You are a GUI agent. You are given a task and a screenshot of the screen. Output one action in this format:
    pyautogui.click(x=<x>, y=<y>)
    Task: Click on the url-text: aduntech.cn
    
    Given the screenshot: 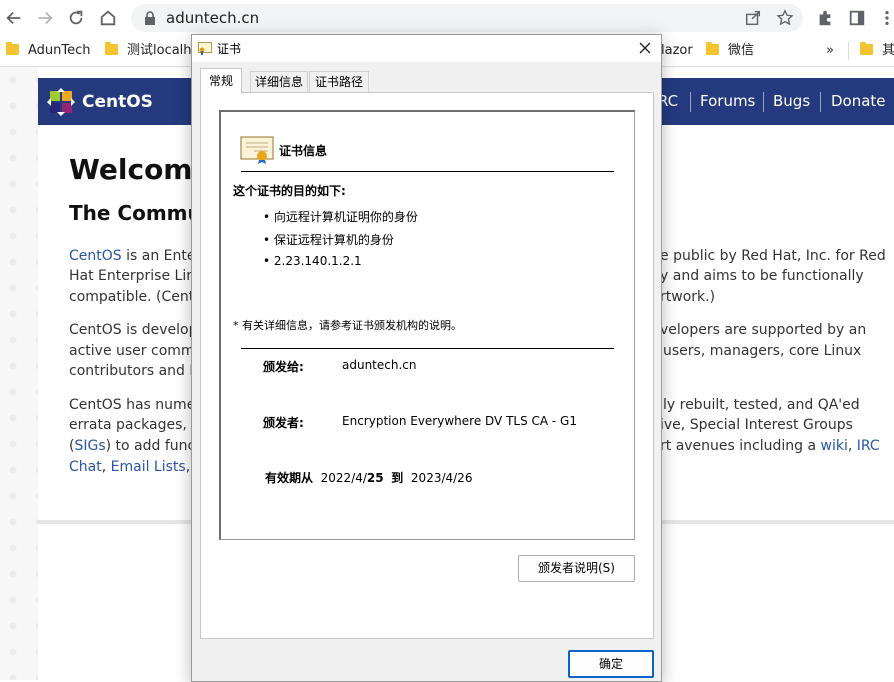 What is the action you would take?
    pyautogui.click(x=212, y=18)
    